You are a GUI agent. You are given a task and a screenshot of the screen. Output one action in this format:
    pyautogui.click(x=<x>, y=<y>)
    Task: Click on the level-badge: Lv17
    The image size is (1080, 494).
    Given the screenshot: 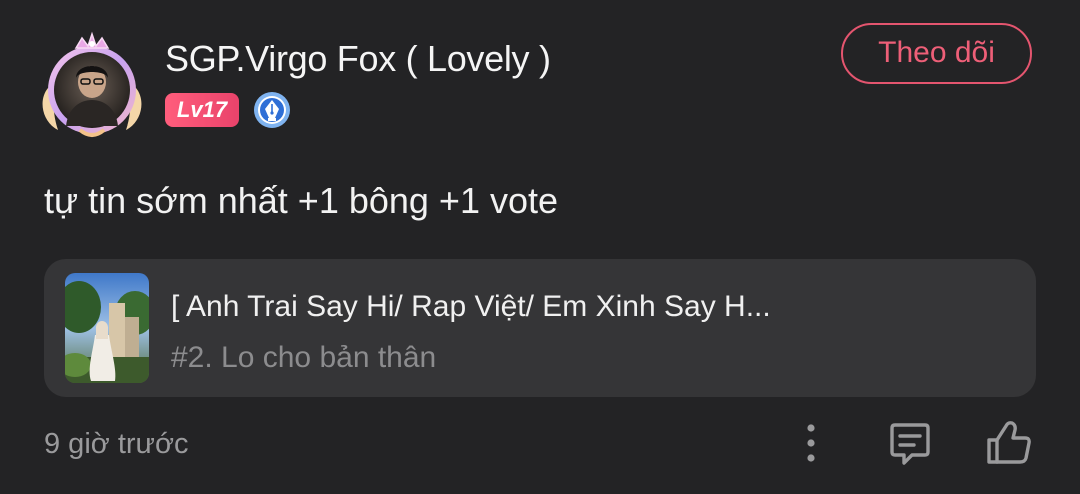 What is the action you would take?
    pyautogui.click(x=202, y=110)
    